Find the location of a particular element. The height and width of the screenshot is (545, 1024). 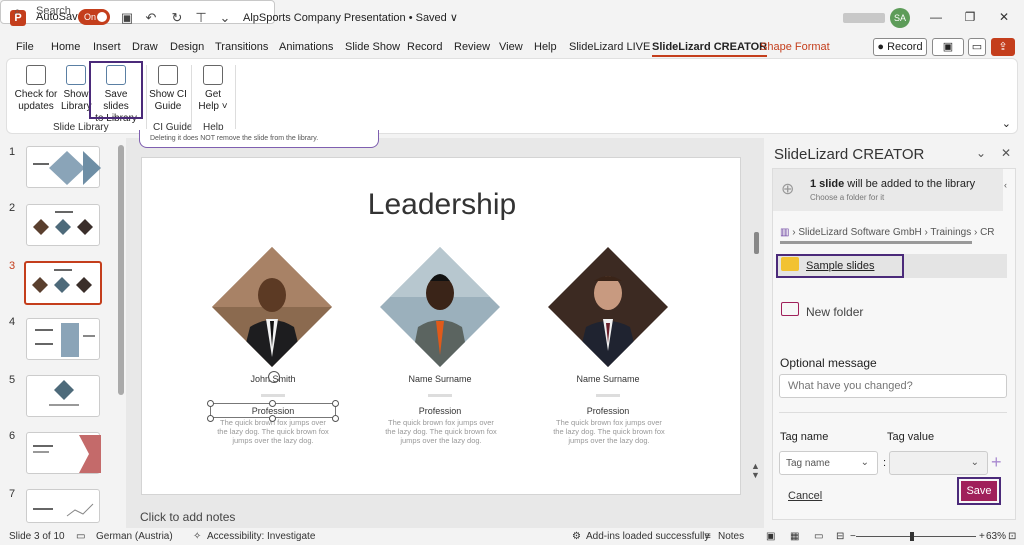

profession-3: Profession is located at coordinates (608, 411).